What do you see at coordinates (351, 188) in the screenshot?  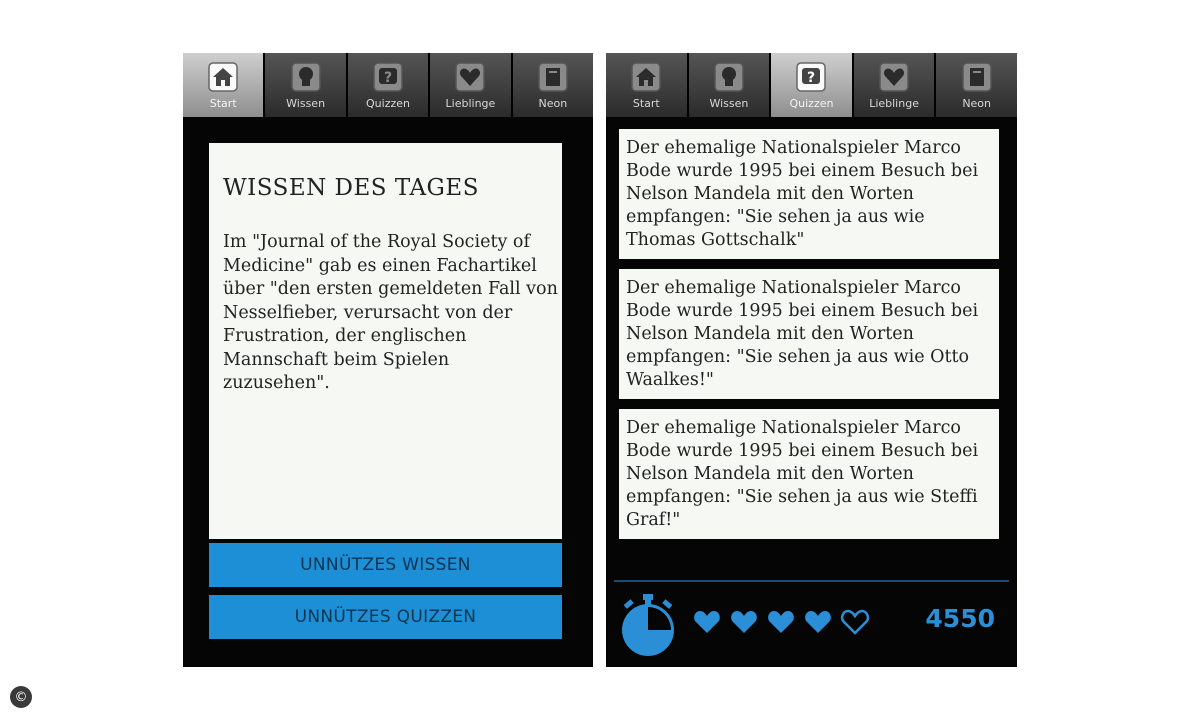 I see `card-title: WISSEN DES TAGES` at bounding box center [351, 188].